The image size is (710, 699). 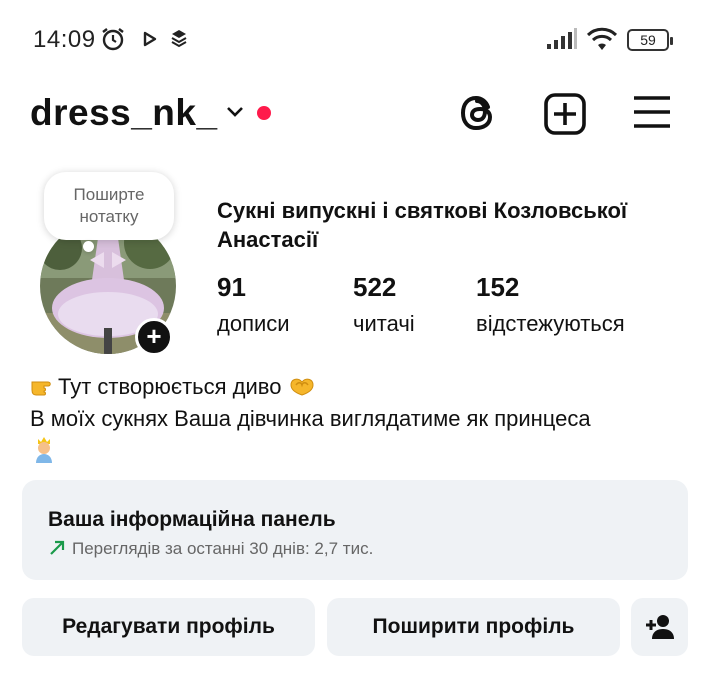 I want to click on play-icon, so click(x=150, y=41).